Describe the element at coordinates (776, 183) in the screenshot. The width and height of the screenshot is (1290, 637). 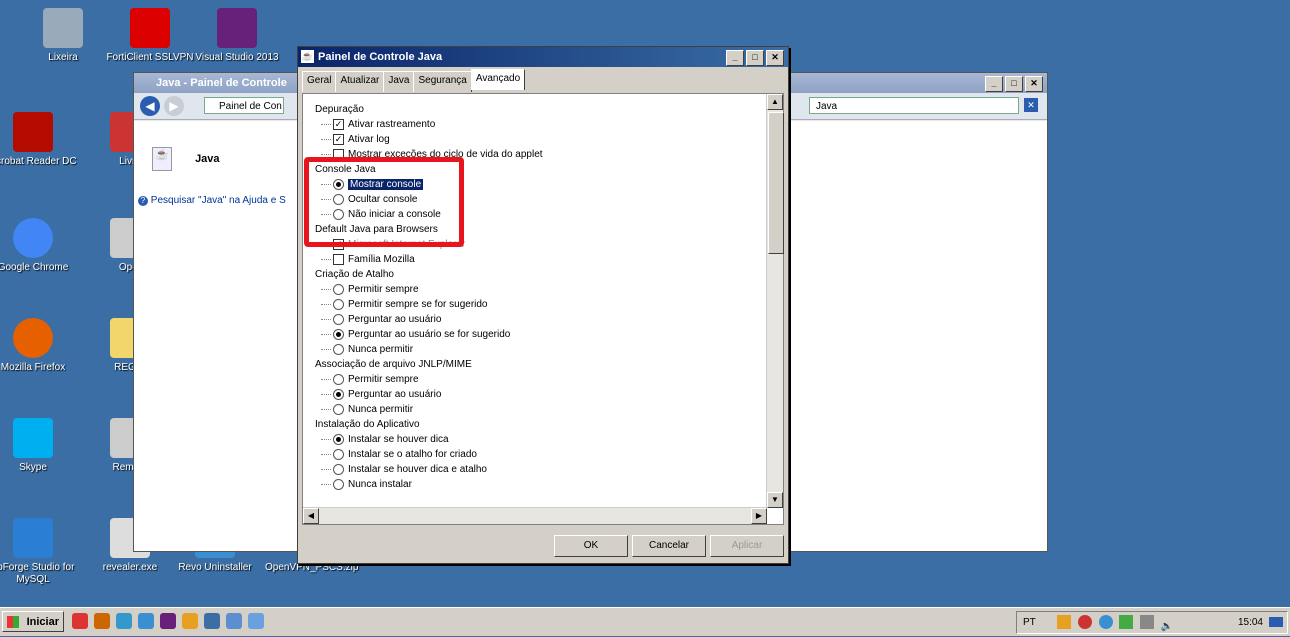
I see `scroll-thumb` at that location.